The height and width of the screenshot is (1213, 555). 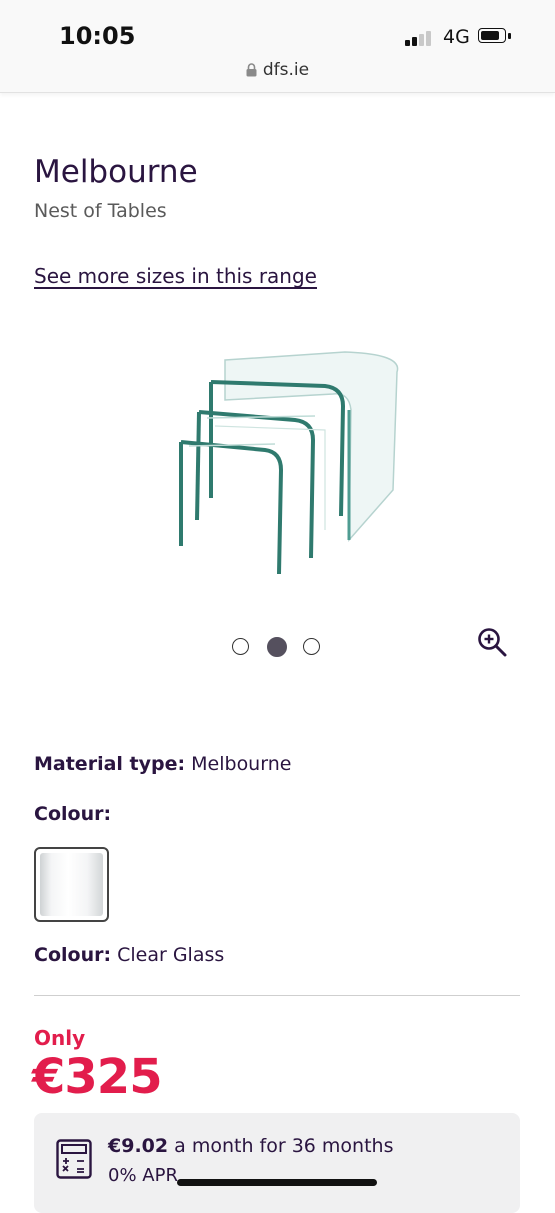 I want to click on material-type-label: Material type:, so click(x=110, y=764).